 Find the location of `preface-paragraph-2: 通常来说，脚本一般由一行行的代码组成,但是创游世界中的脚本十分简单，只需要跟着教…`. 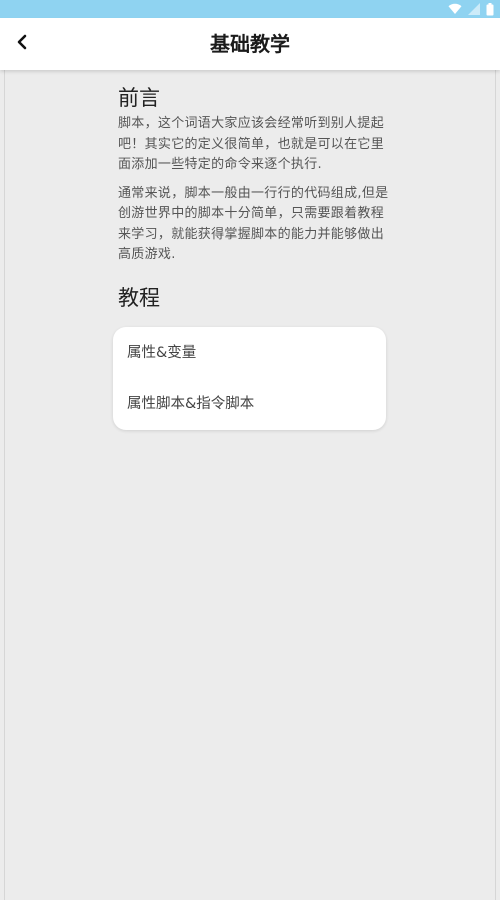

preface-paragraph-2: 通常来说，脚本一般由一行行的代码组成,但是创游世界中的脚本十分简单，只需要跟着教… is located at coordinates (253, 224).